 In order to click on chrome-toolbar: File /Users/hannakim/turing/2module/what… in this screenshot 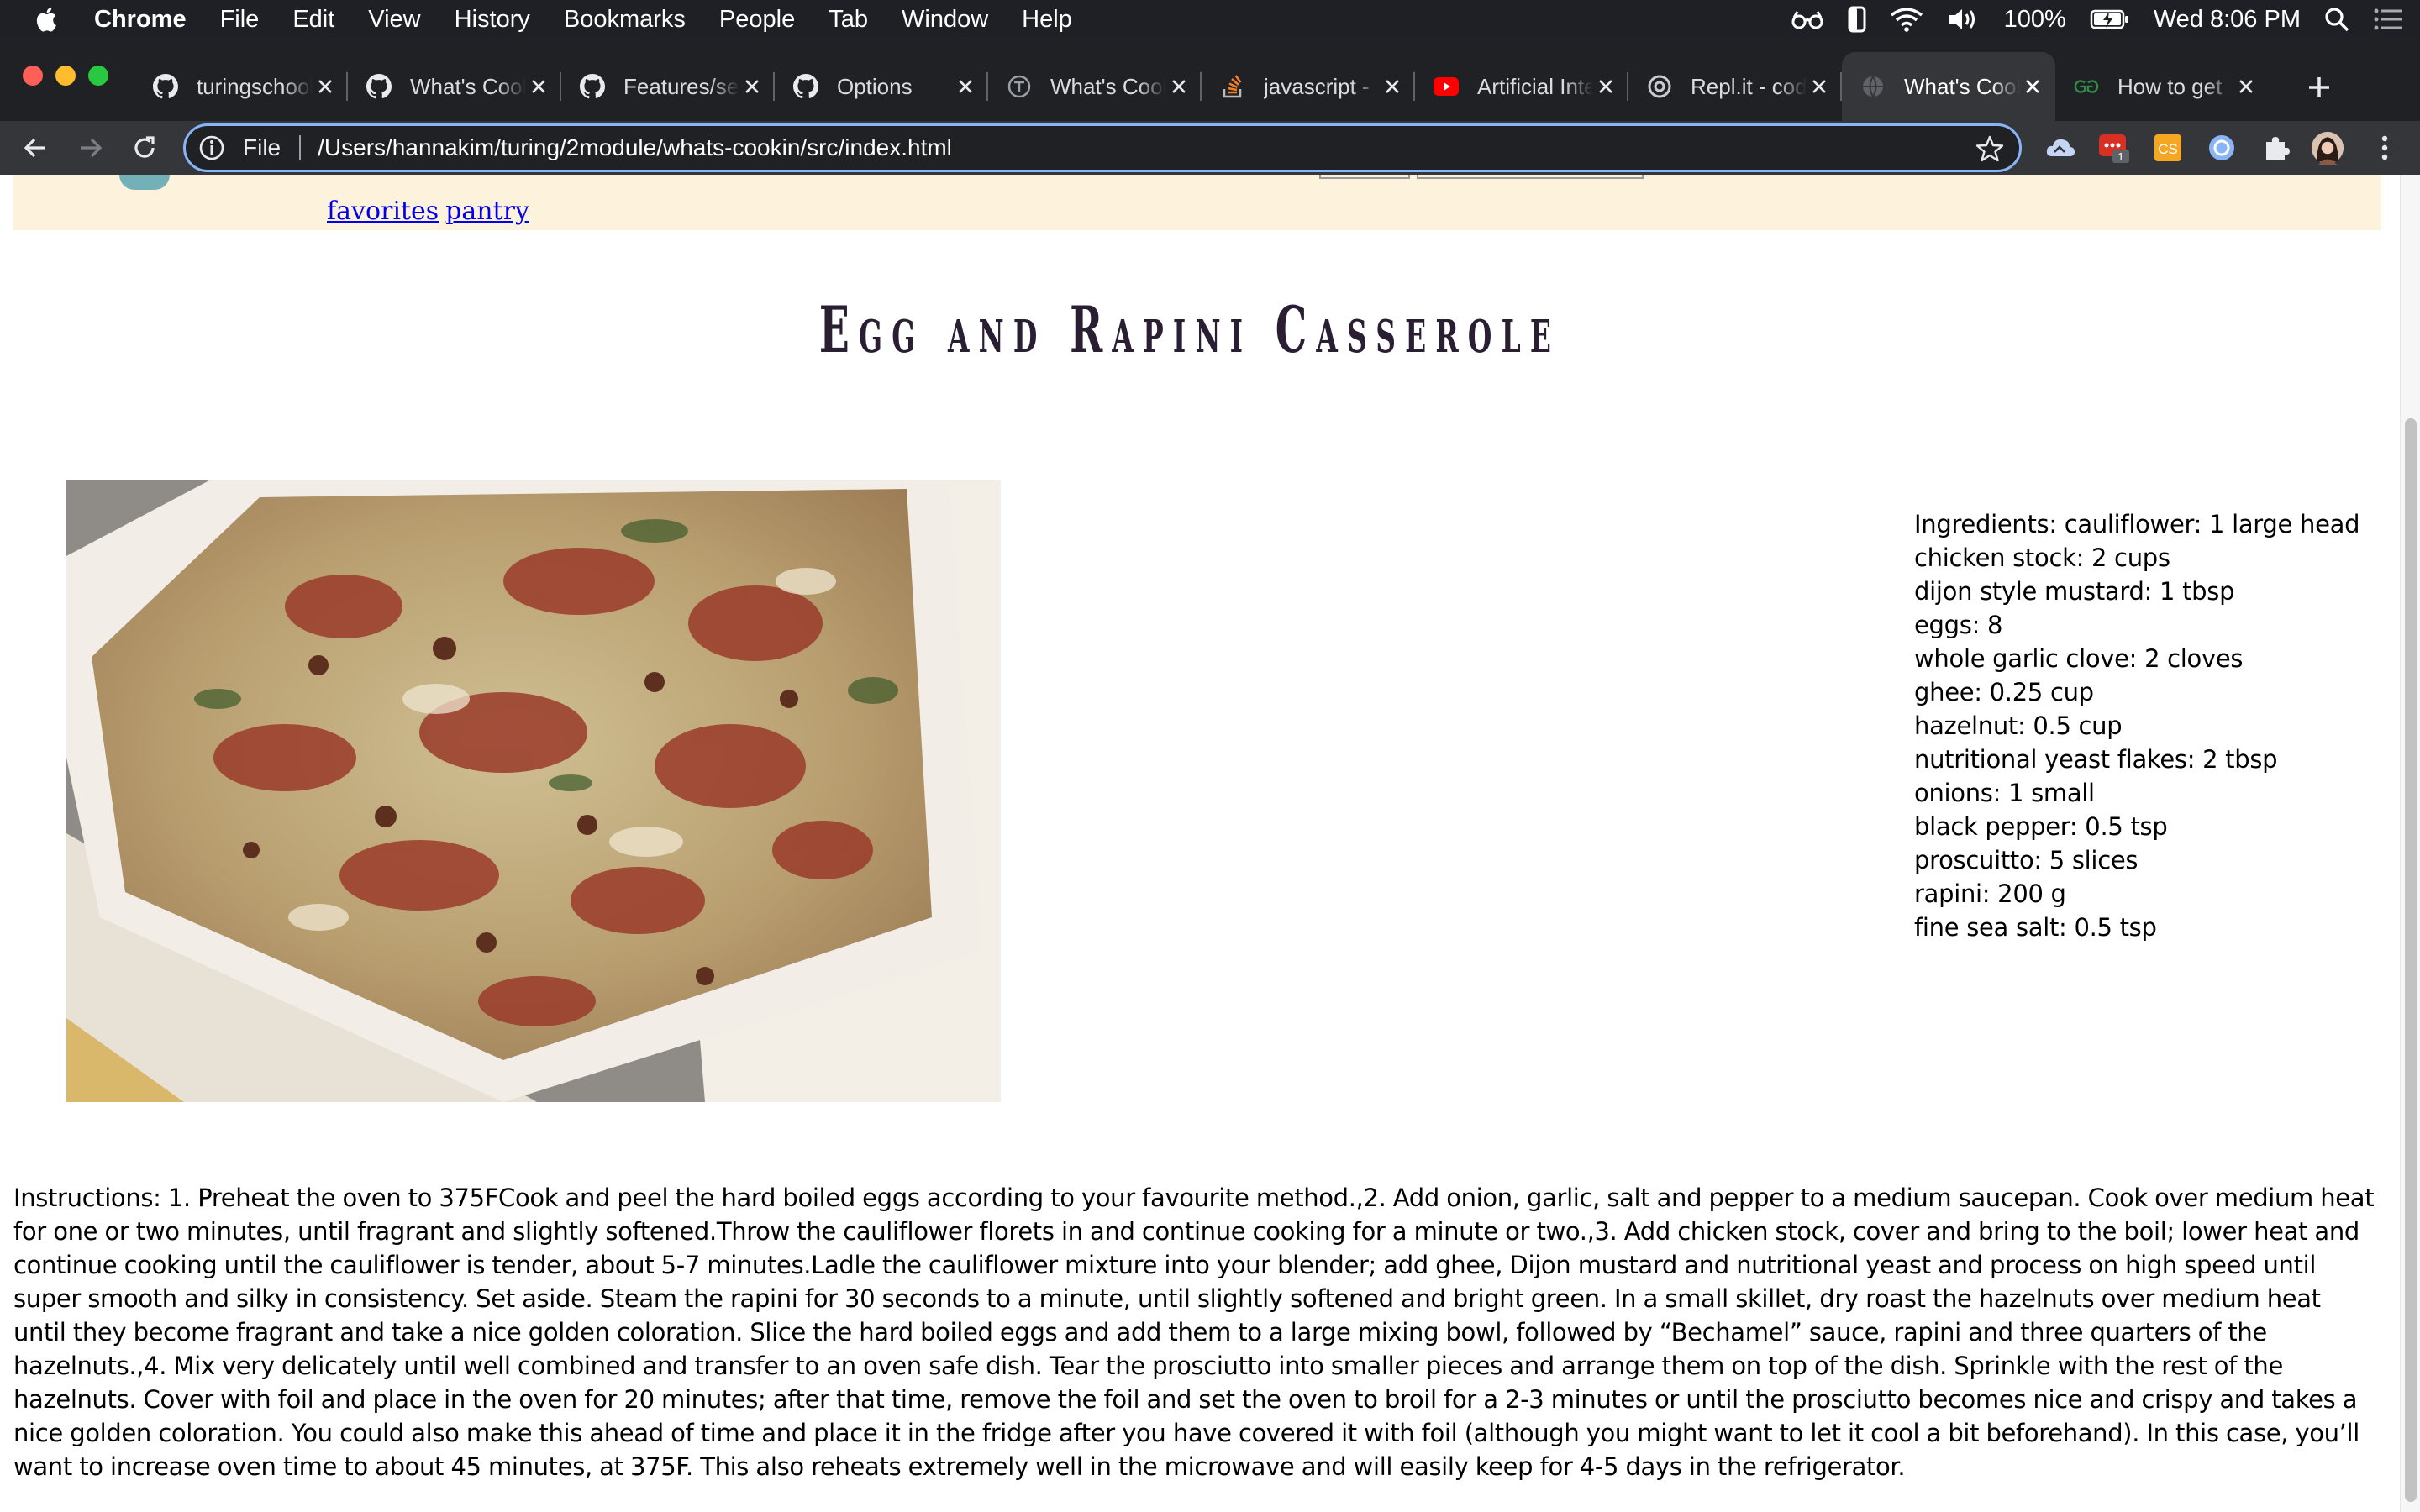, I will do `click(1210, 148)`.